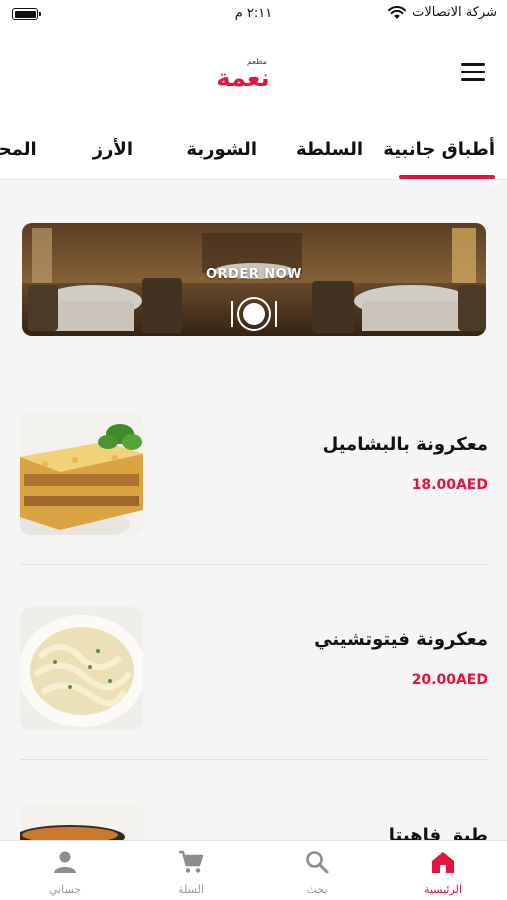 The image size is (507, 900). I want to click on account-icon, so click(65, 862).